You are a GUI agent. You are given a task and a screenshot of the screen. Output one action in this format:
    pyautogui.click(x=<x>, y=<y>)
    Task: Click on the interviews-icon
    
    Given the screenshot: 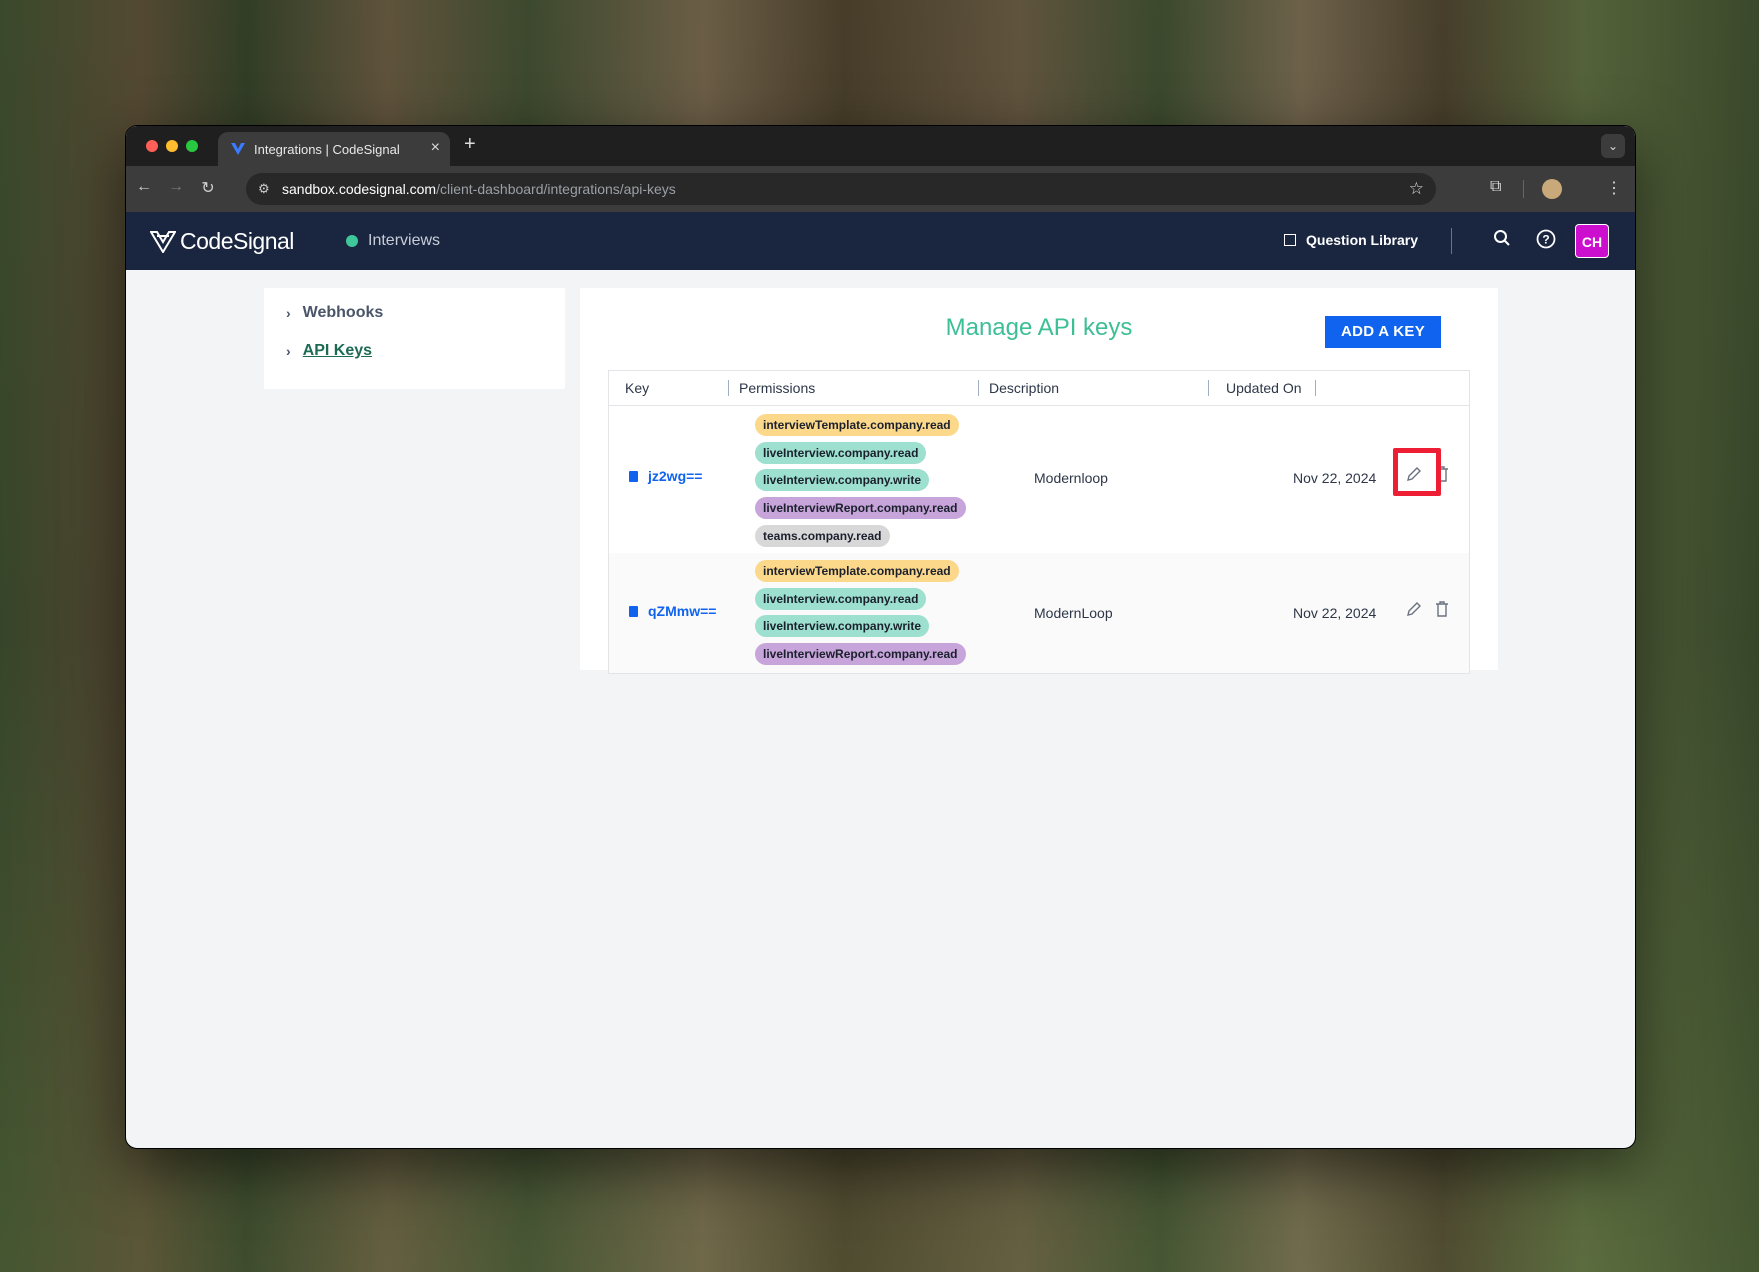 What is the action you would take?
    pyautogui.click(x=352, y=241)
    